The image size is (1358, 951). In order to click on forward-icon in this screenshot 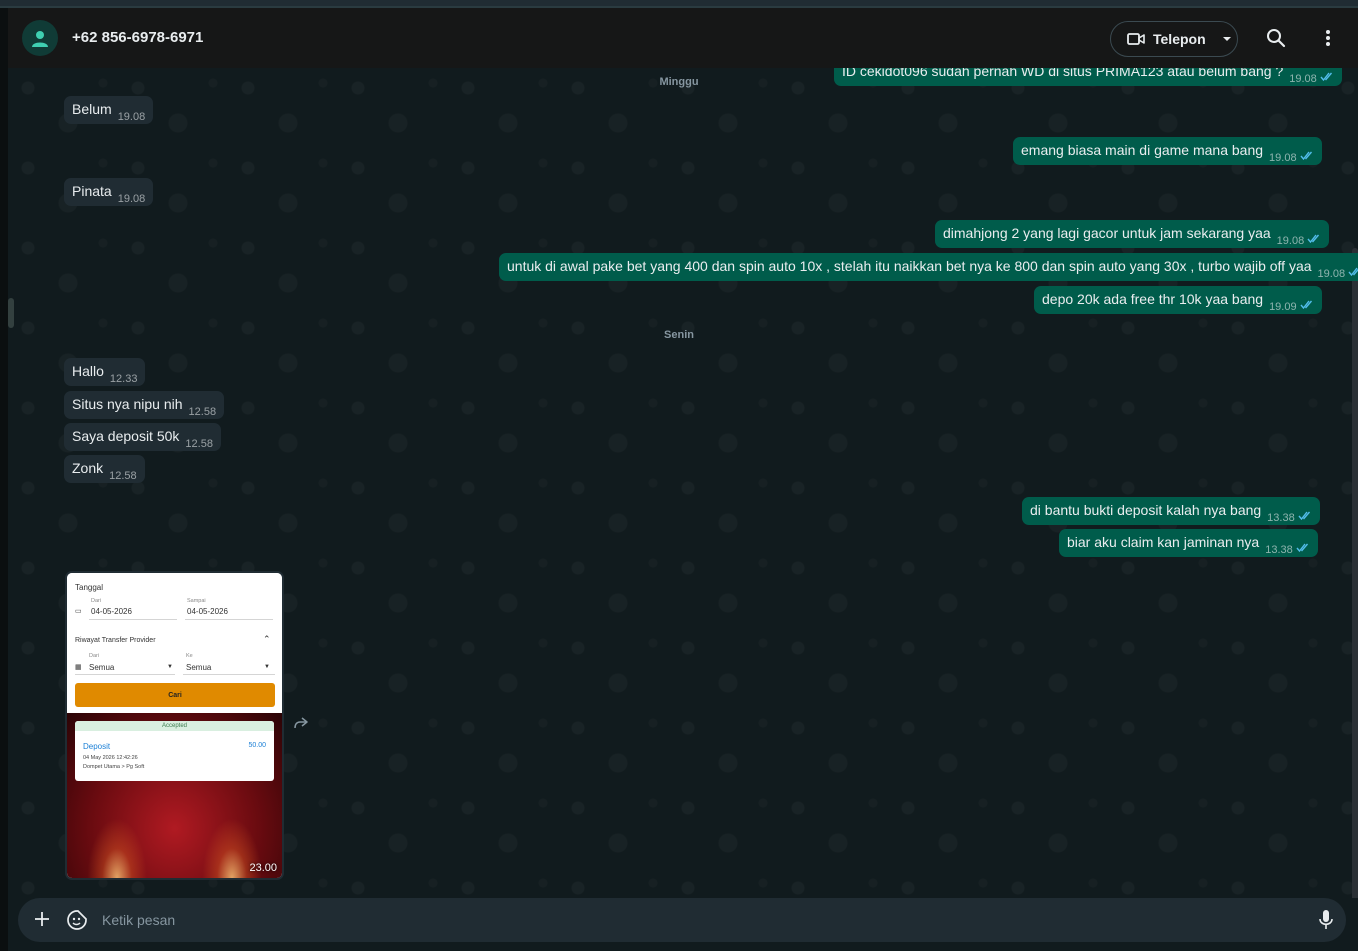, I will do `click(301, 723)`.